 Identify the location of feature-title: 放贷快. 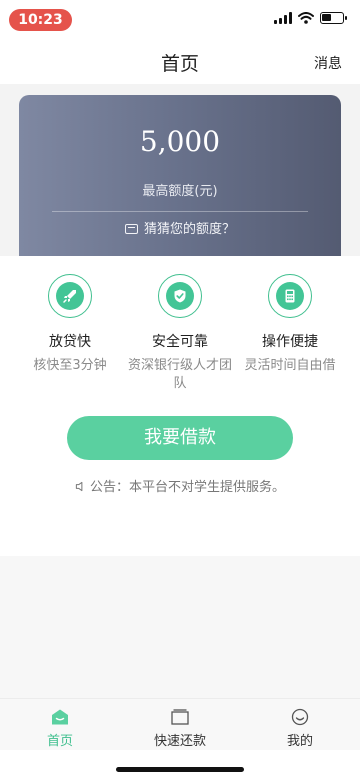
(70, 342).